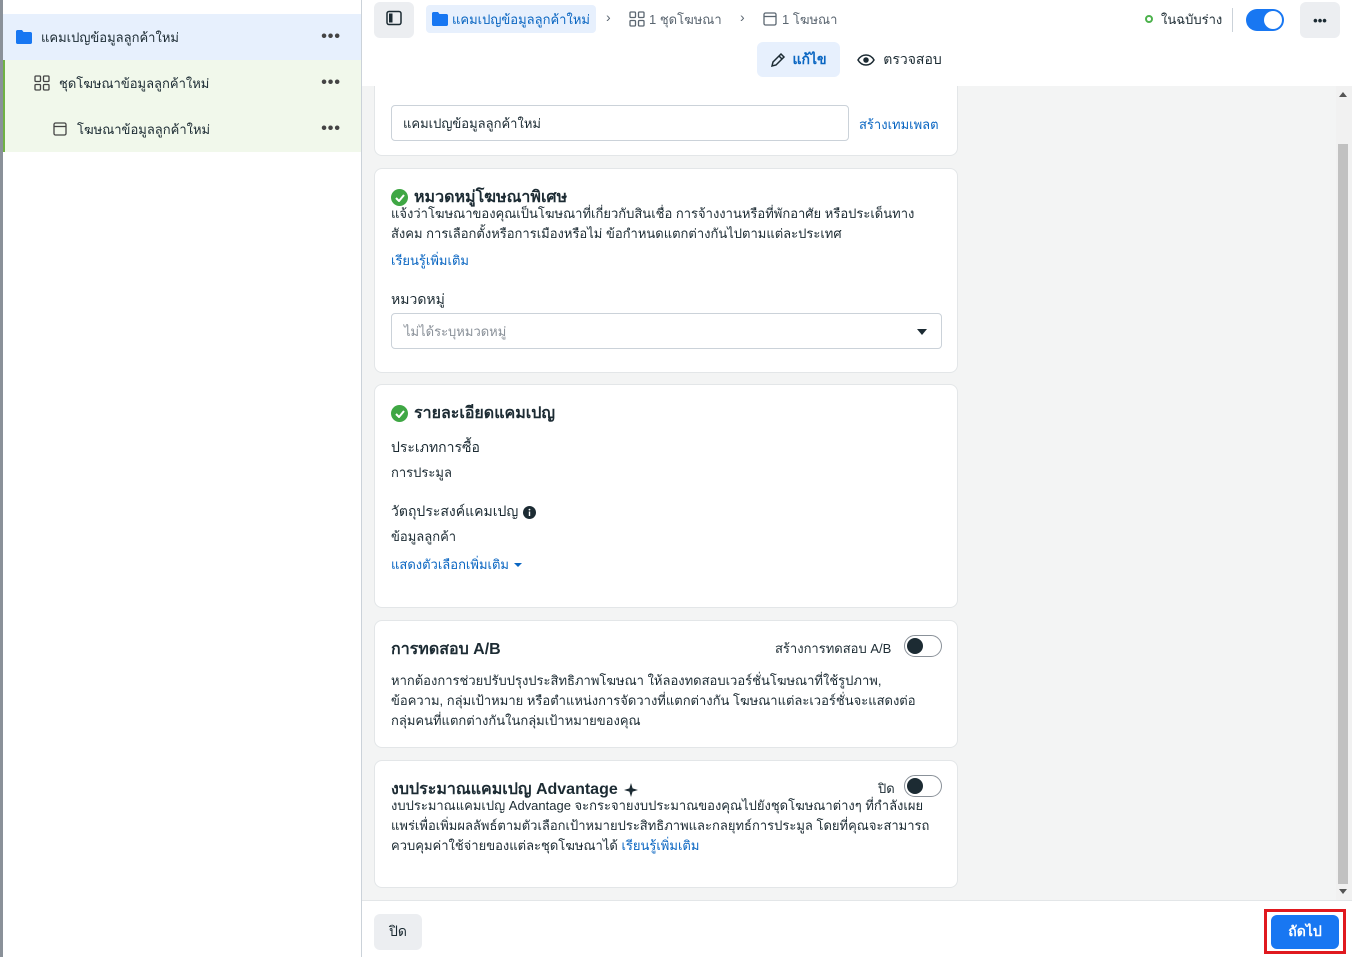 The image size is (1352, 957). Describe the element at coordinates (506, 845) in the screenshot. I see `desc-text: ควบคุมค่าใช้จ่ายของแต่ละชุดโฆษณาได้` at that location.